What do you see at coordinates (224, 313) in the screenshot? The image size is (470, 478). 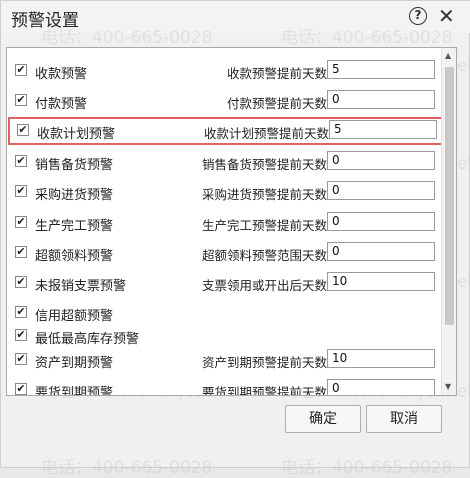 I see `warning-row: ✔ 信用超额预警` at bounding box center [224, 313].